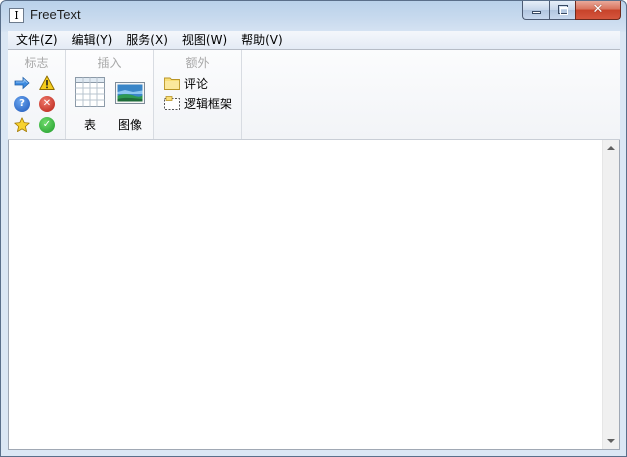 This screenshot has width=627, height=457. Describe the element at coordinates (90, 92) in the screenshot. I see `table-icon` at that location.